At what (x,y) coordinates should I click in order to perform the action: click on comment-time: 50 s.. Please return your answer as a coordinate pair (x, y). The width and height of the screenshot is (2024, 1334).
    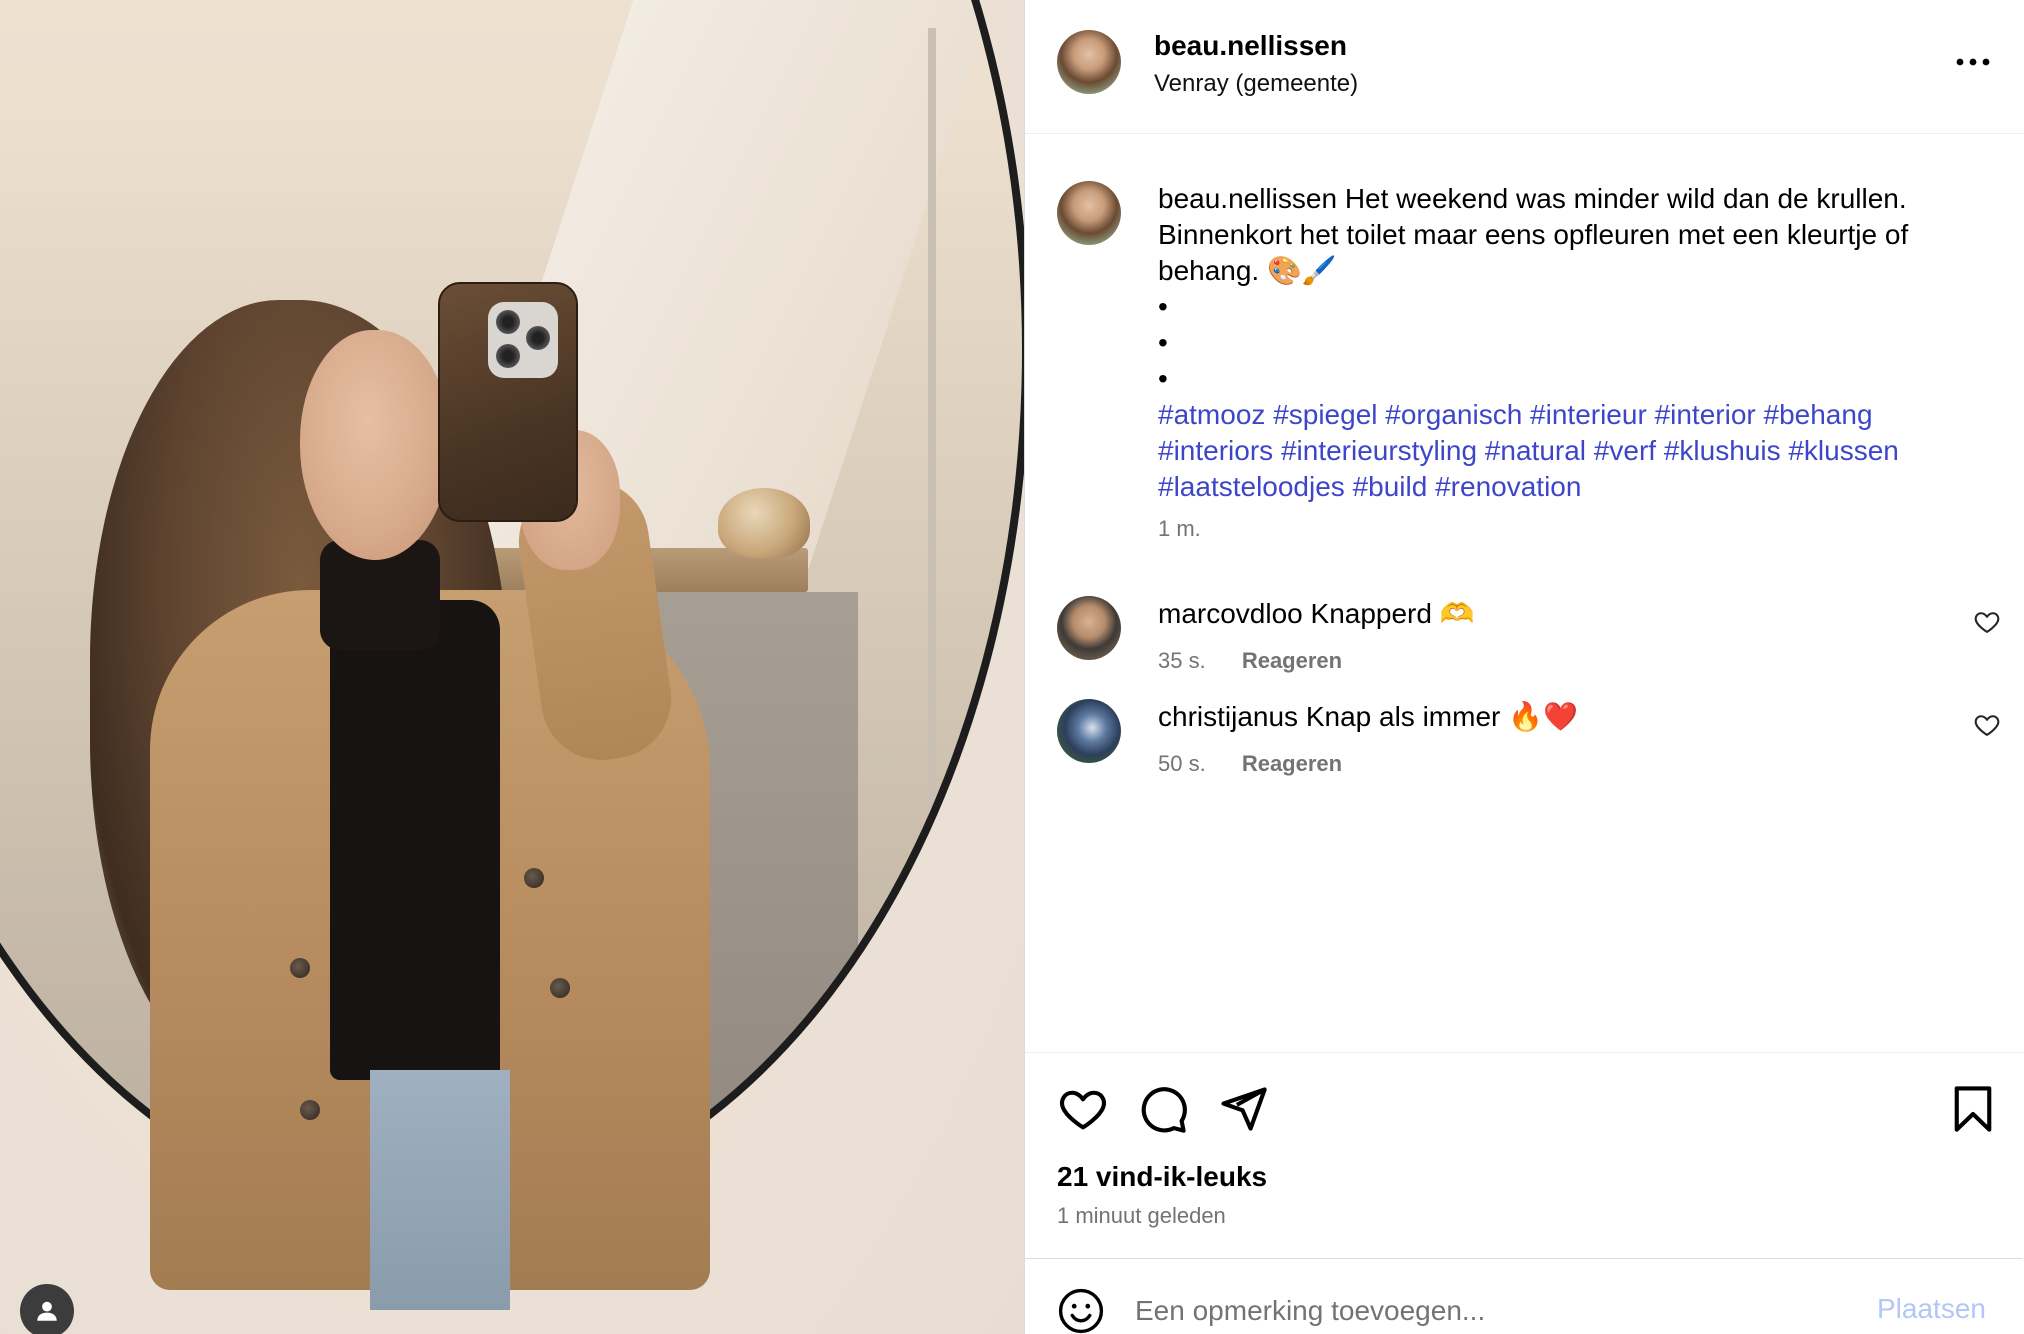
    Looking at the image, I should click on (1182, 763).